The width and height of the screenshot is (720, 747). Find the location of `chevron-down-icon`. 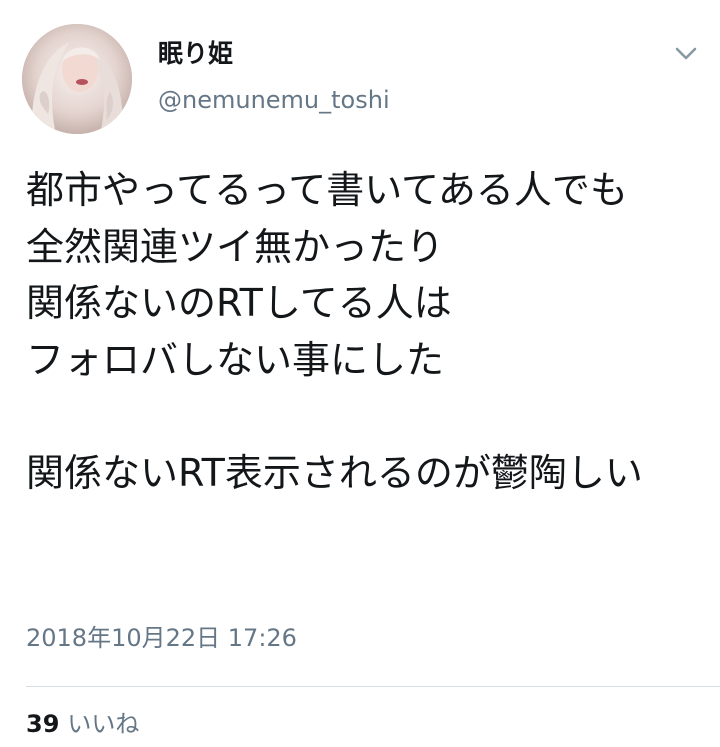

chevron-down-icon is located at coordinates (686, 53).